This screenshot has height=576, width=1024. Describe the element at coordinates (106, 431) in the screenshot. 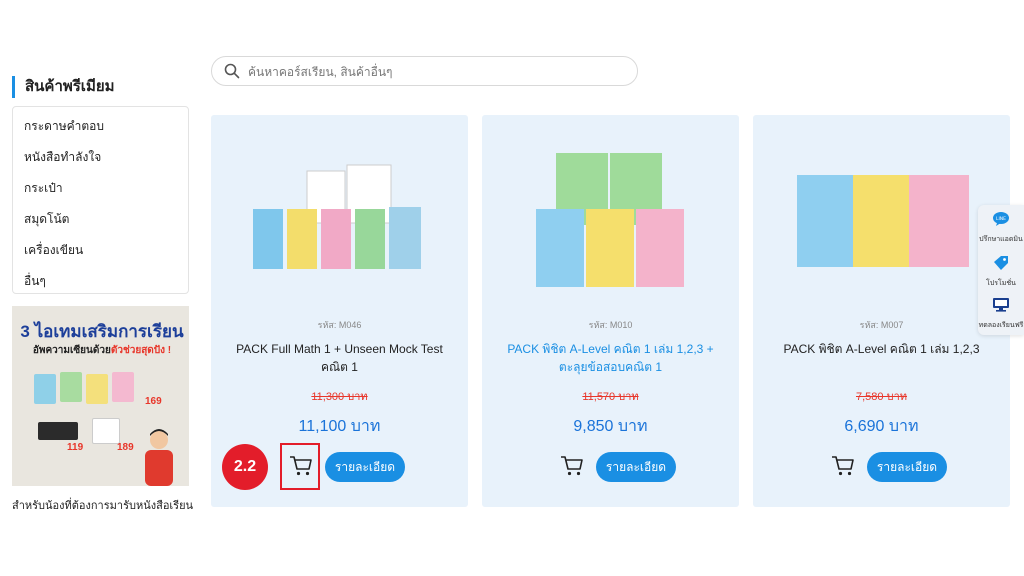

I see `promo-answer-sheet-image` at that location.